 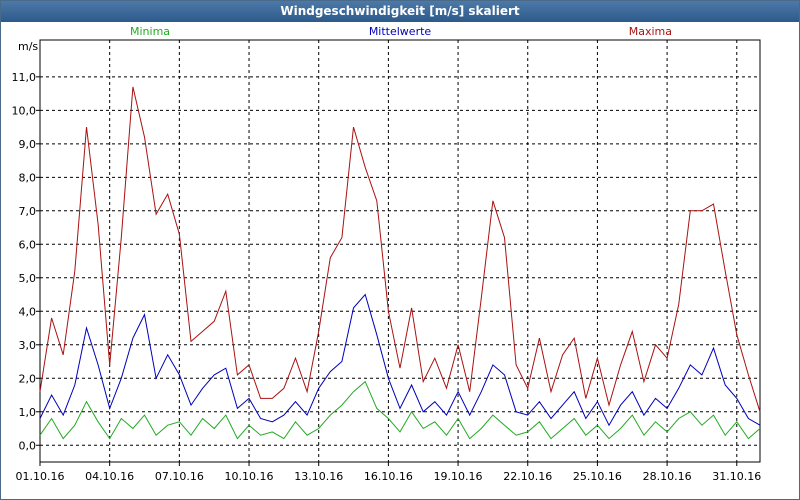 I want to click on x-tick-label: 01.10.16, so click(x=40, y=476).